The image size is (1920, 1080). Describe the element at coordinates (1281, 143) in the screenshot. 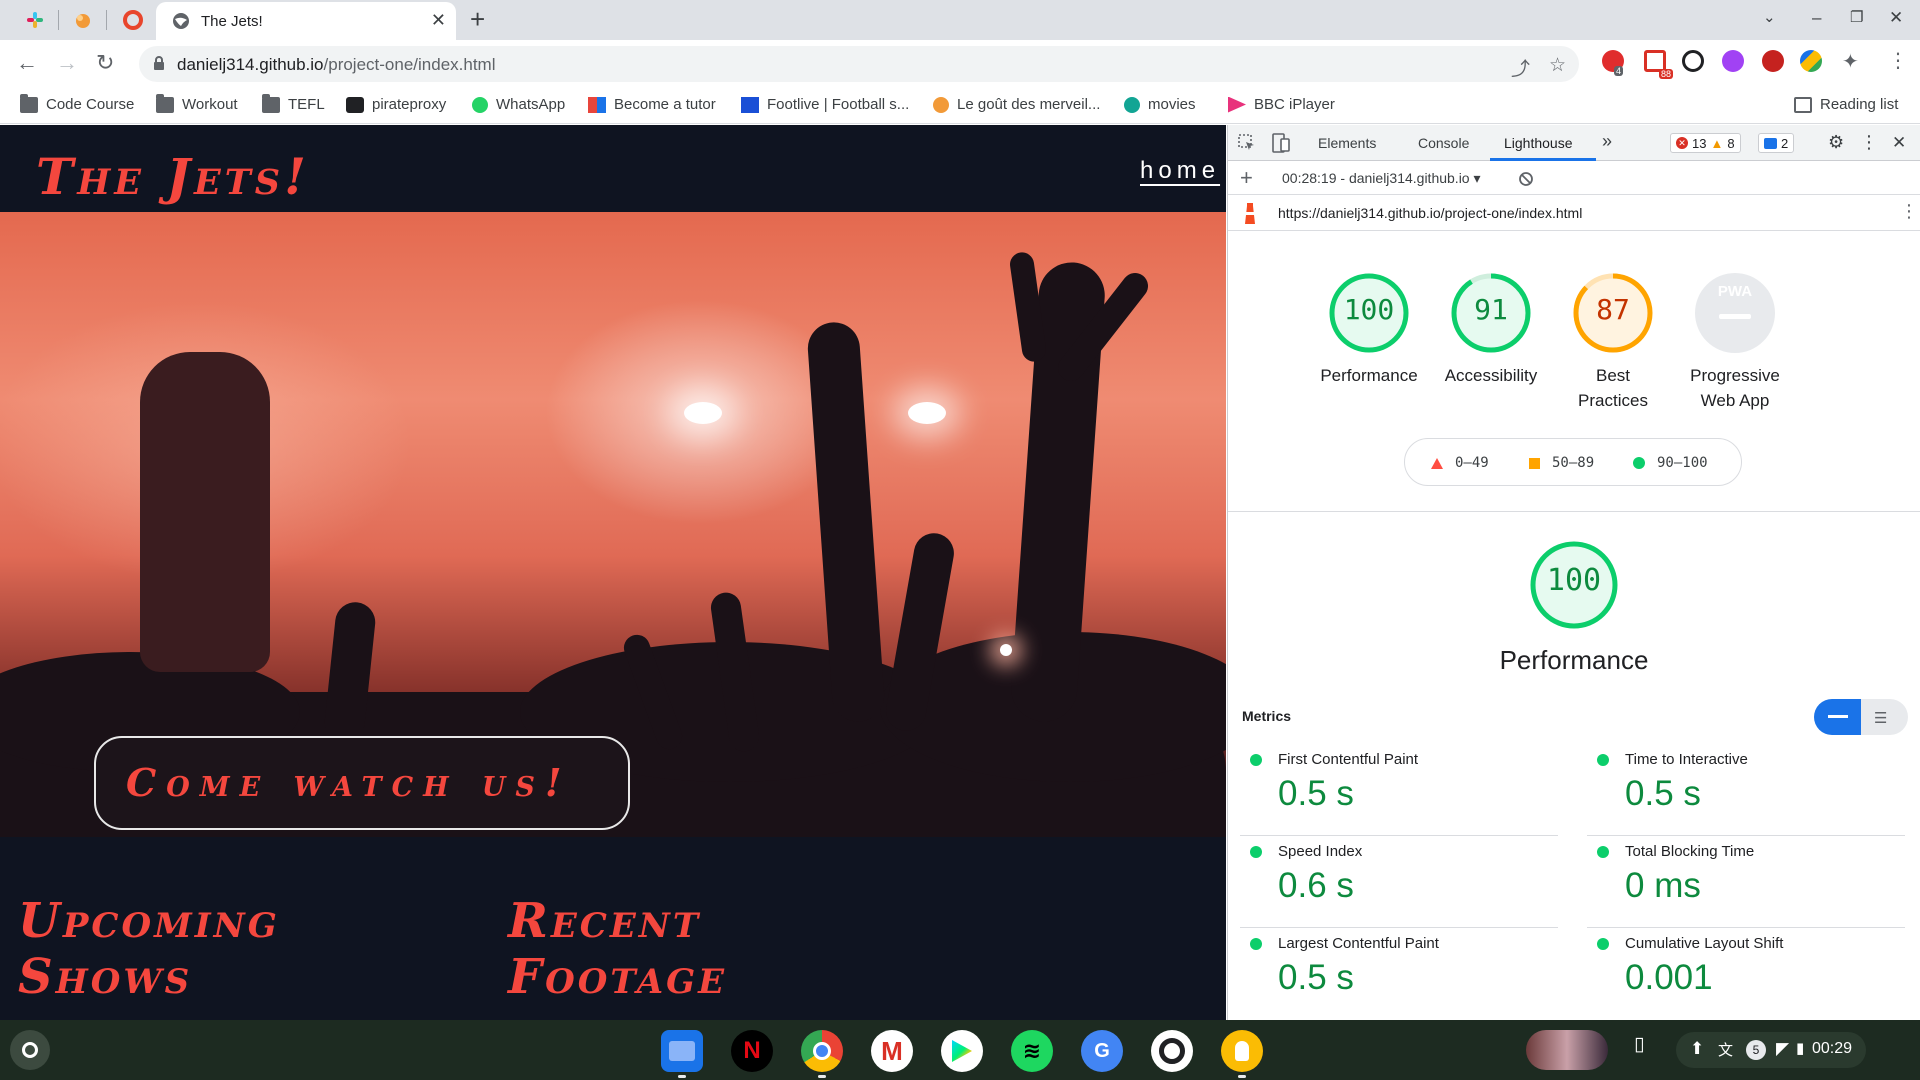

I see `device-toolbar-icon` at that location.